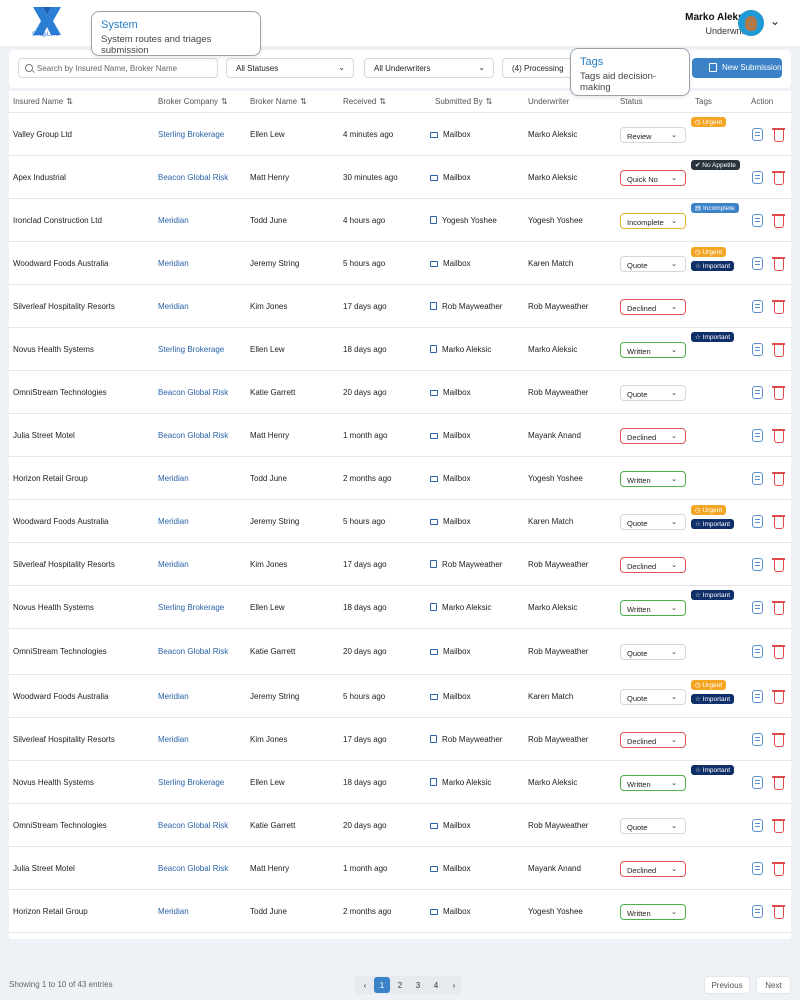 Image resolution: width=800 pixels, height=1000 pixels. I want to click on status-filter-dropdown: All Statuses ⌄, so click(290, 68).